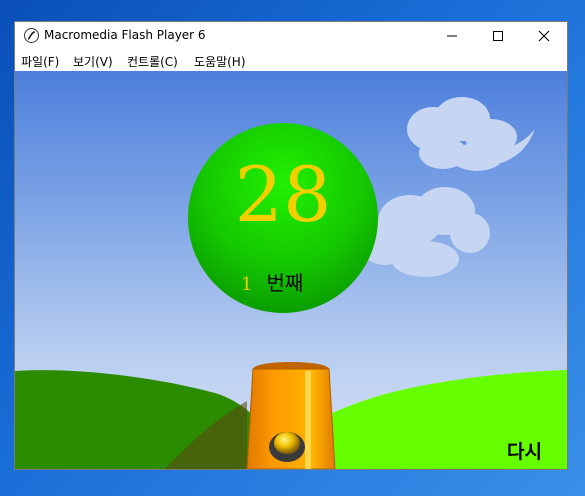  I want to click on minimize-button, so click(452, 36).